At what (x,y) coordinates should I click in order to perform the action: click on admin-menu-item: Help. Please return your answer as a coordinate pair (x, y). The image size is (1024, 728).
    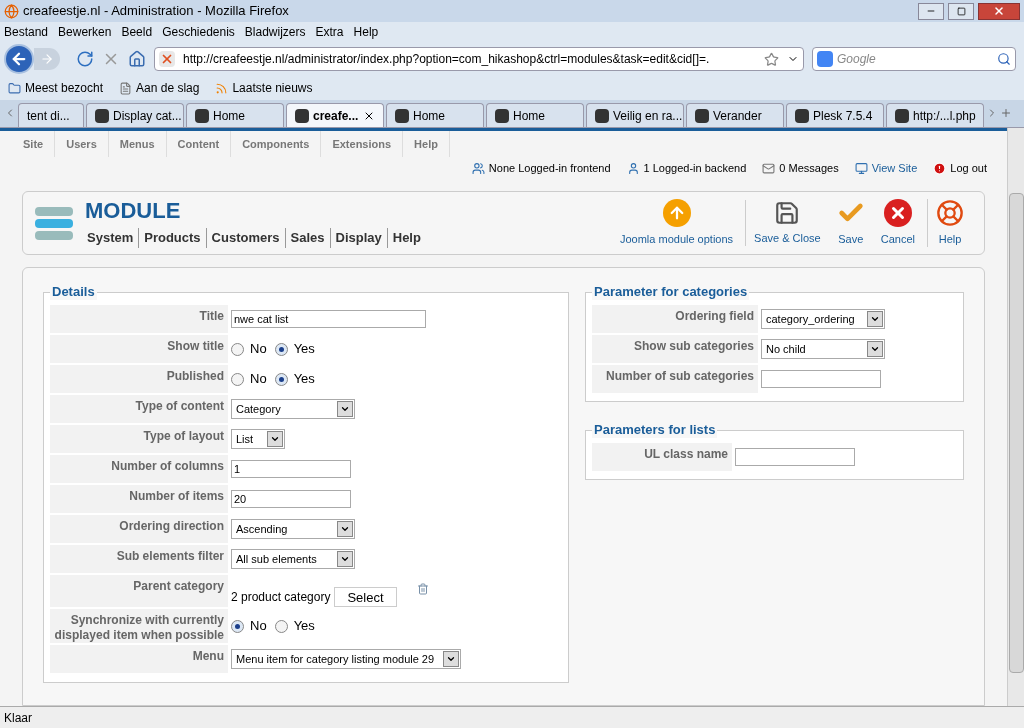
    Looking at the image, I should click on (426, 144).